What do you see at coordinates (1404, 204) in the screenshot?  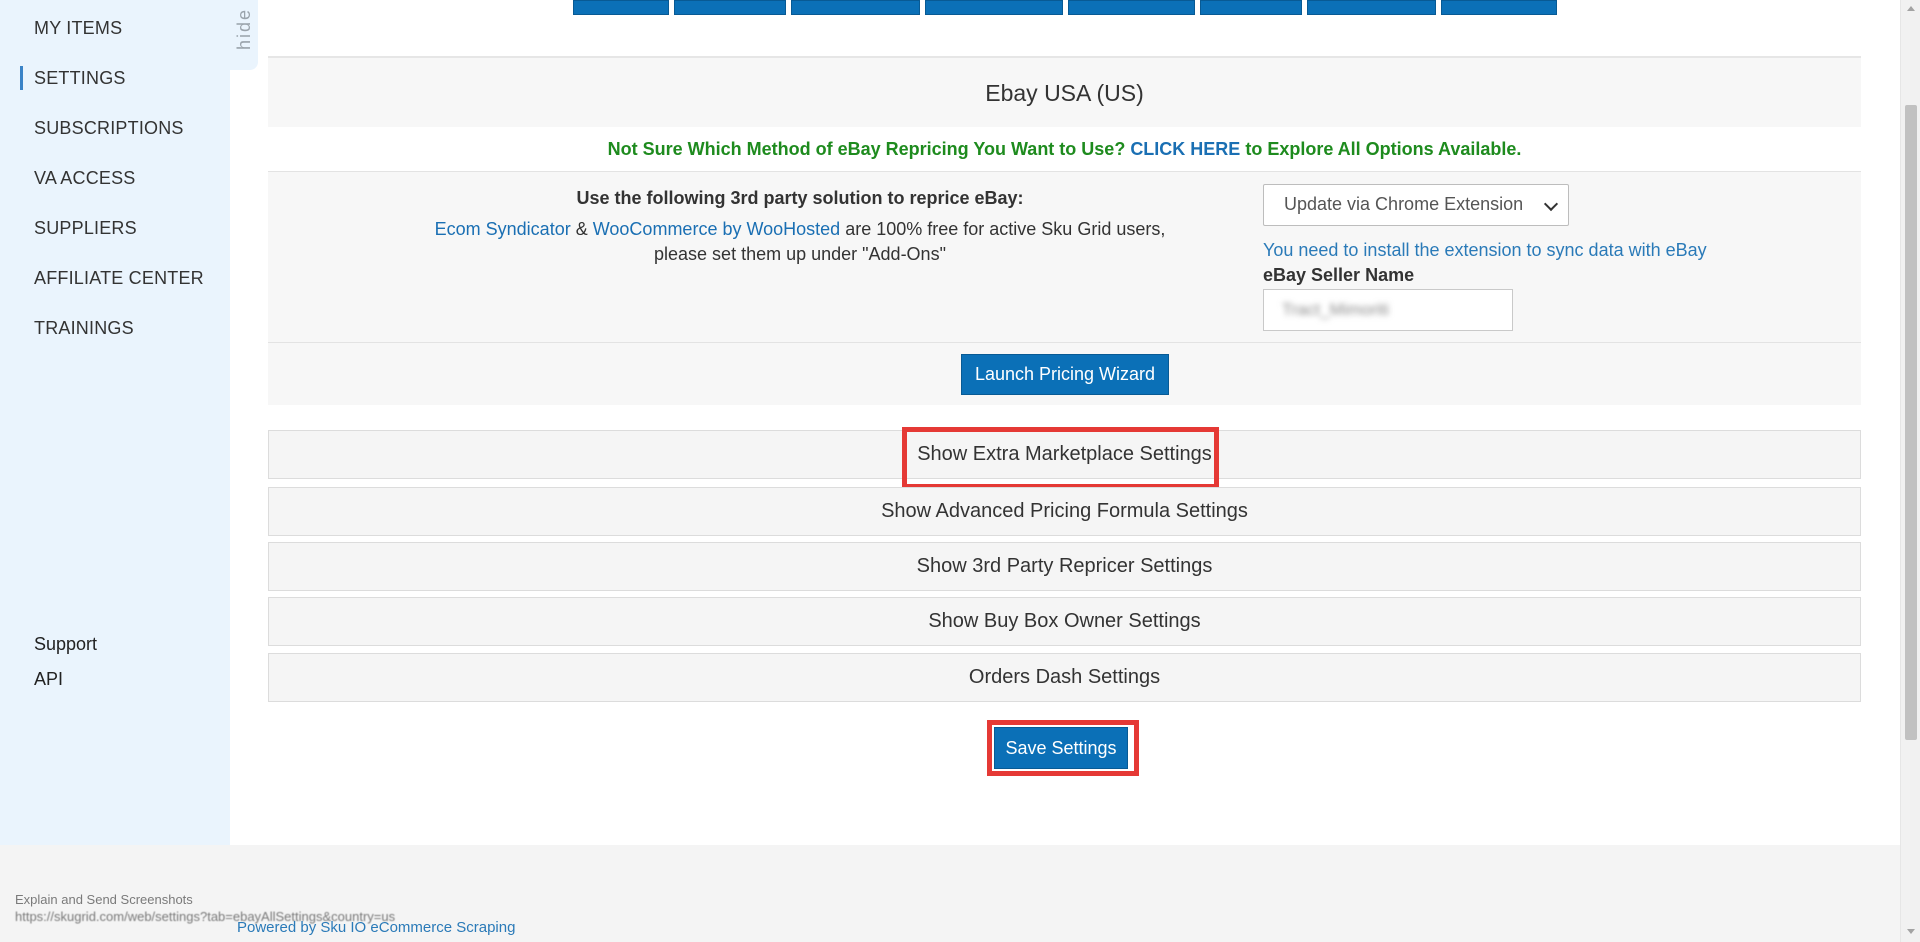 I see `update-method-value: Update via Chrome Extension` at bounding box center [1404, 204].